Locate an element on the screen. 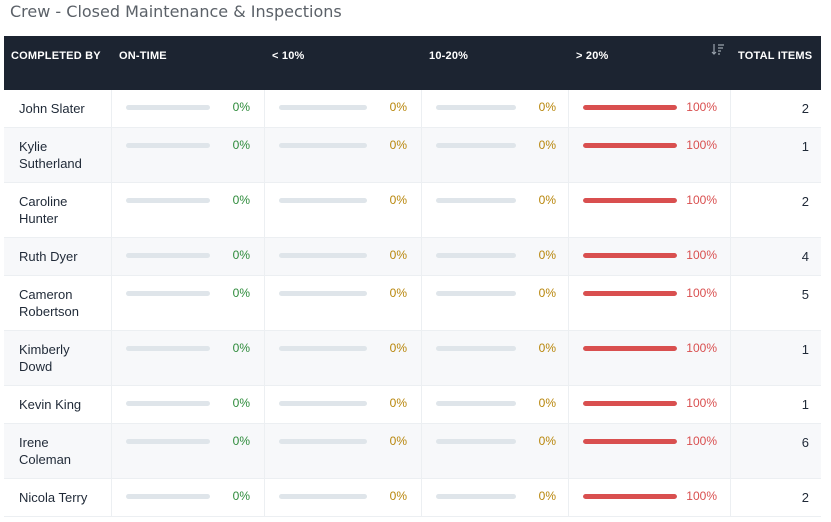 Image resolution: width=831 pixels, height=522 pixels. table-row: John Slater 0% 0% 0% 100% 2 is located at coordinates (412, 109).